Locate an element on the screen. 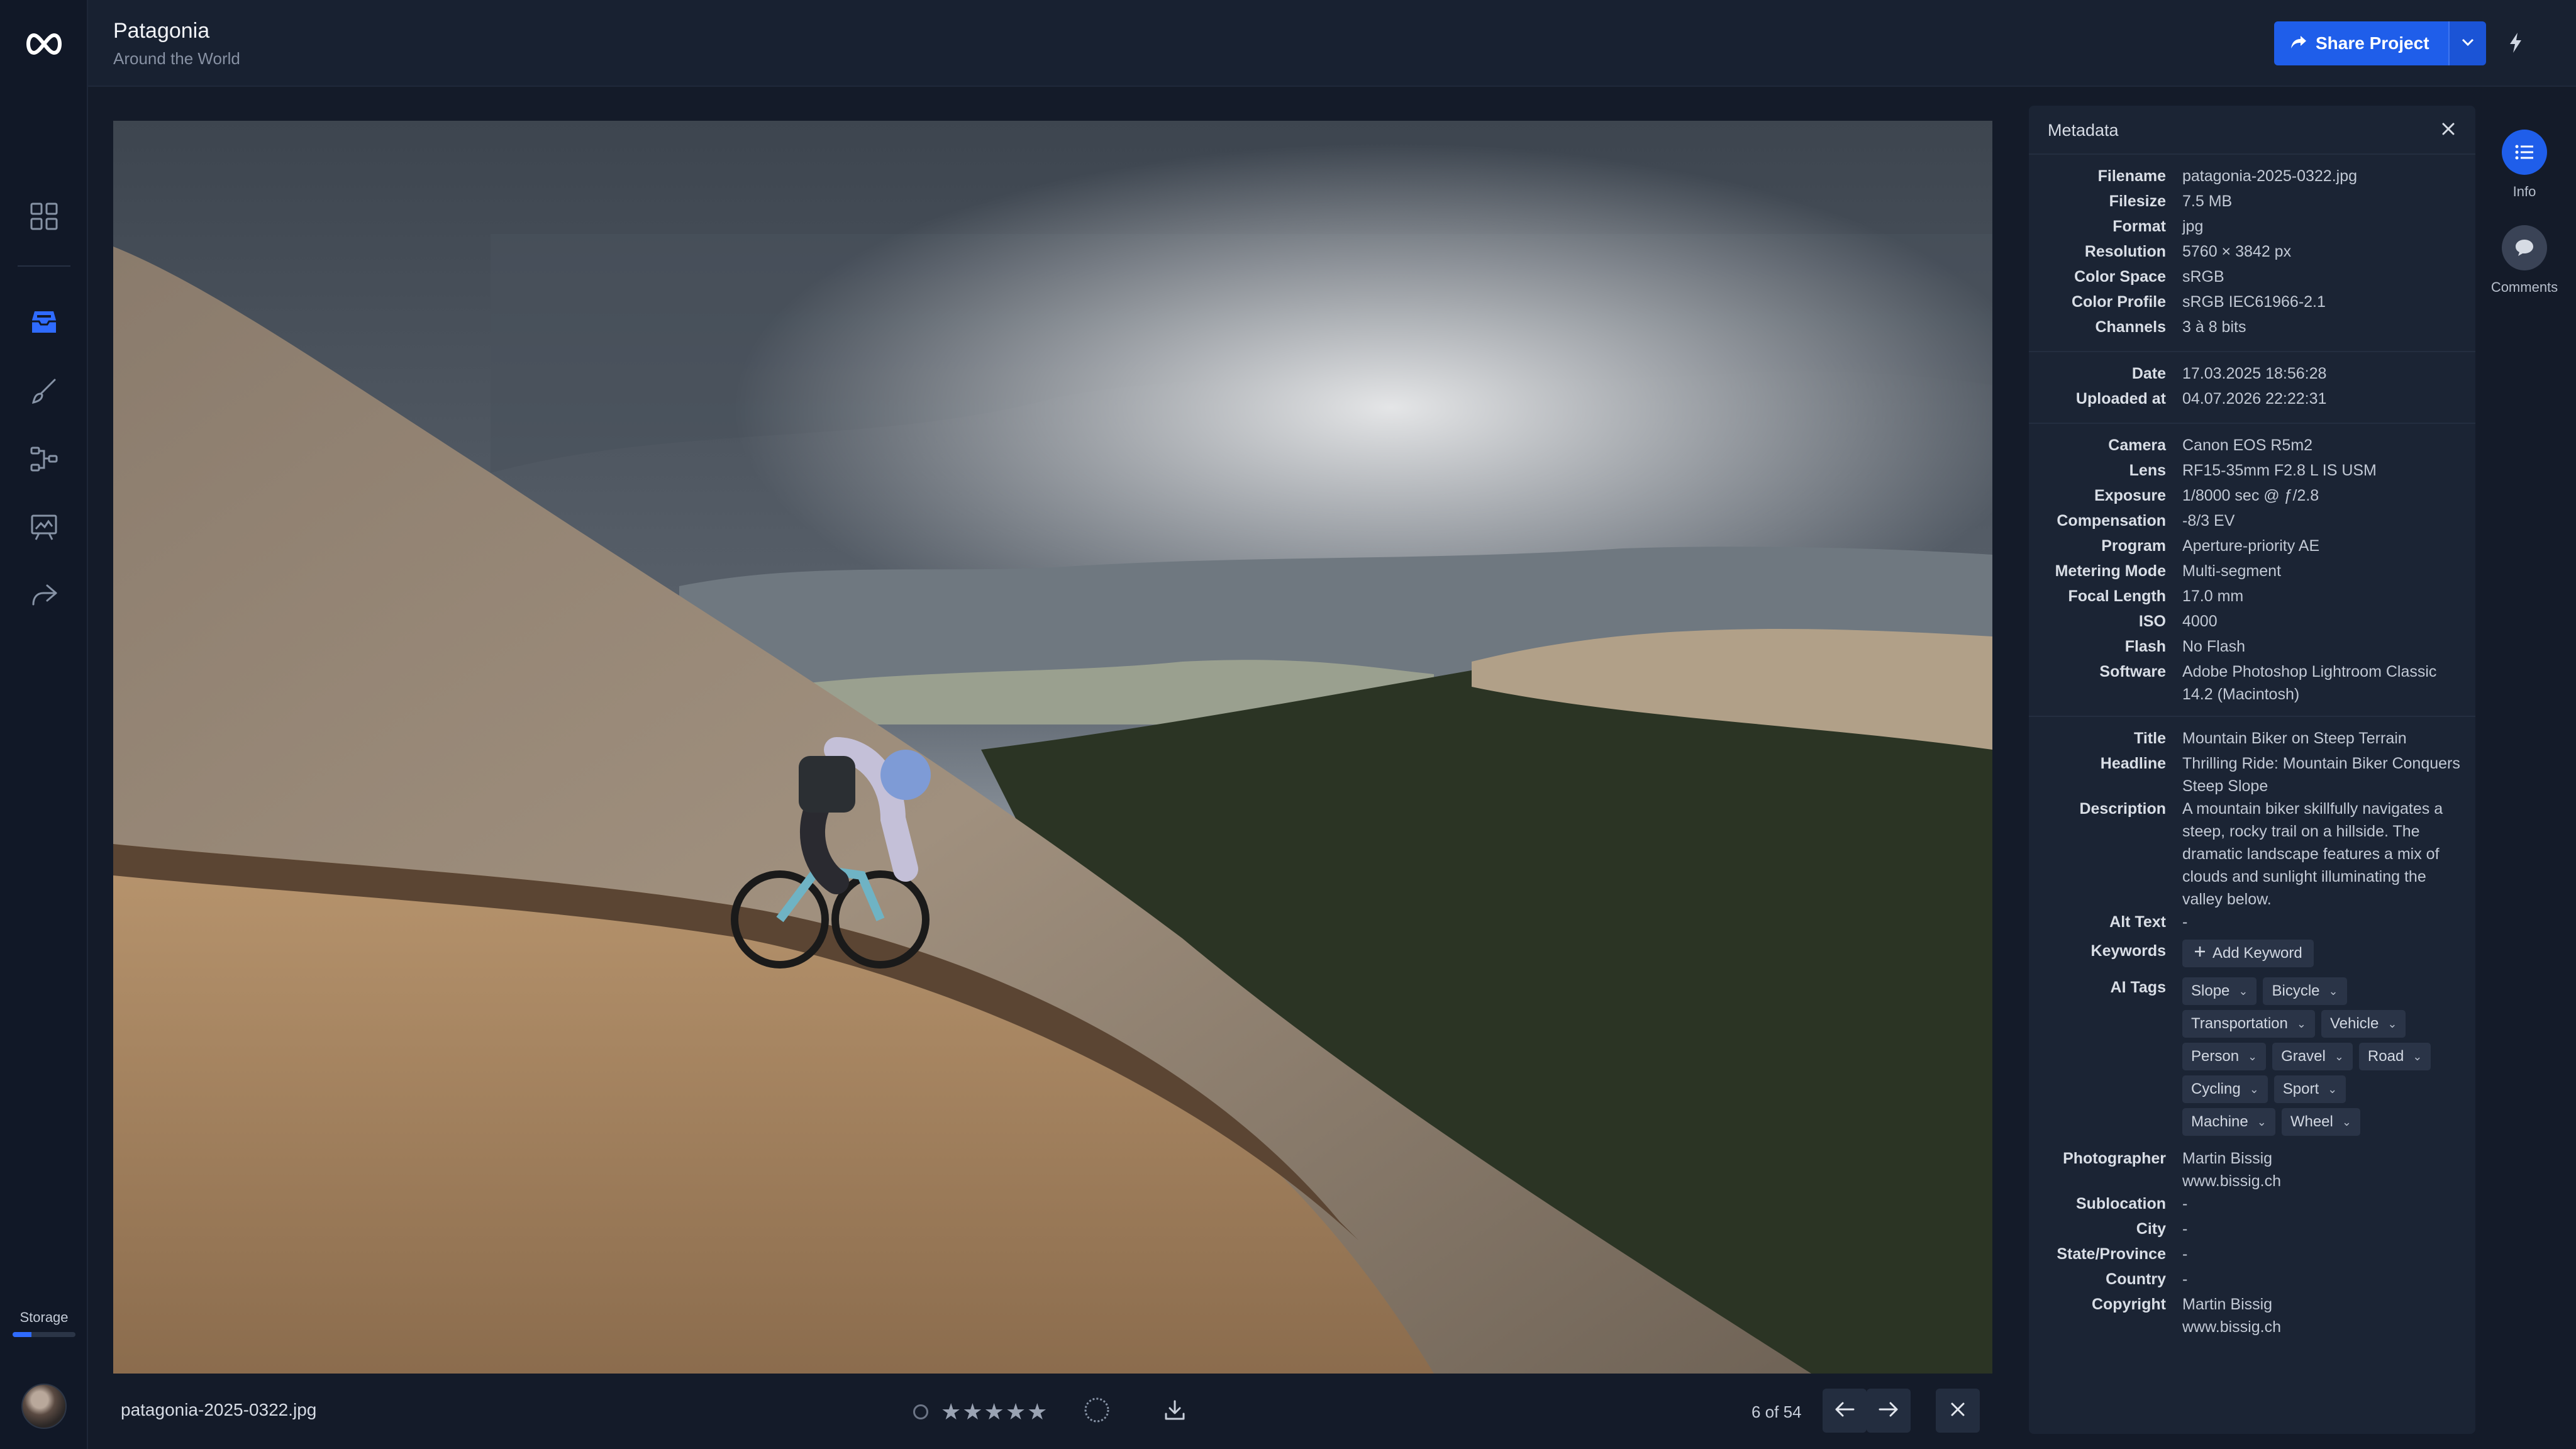 The image size is (2576, 1449). share-arrow-icon is located at coordinates (44, 595).